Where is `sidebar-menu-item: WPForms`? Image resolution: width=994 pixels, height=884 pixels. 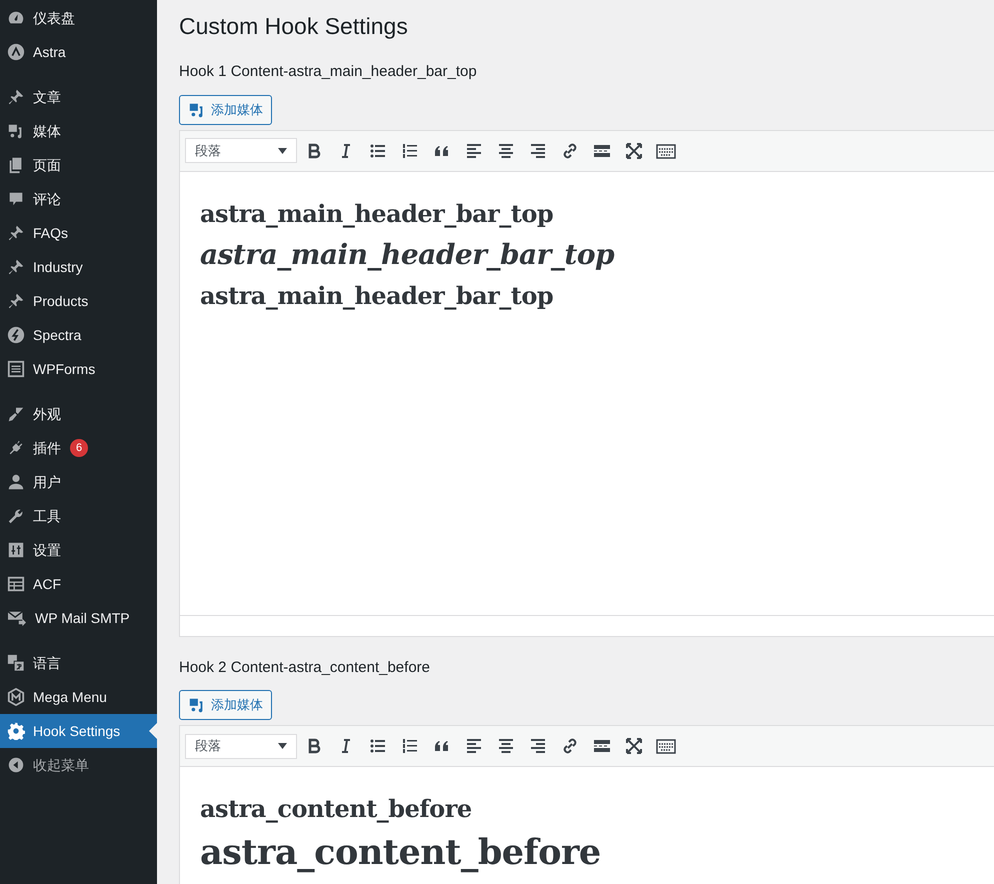 sidebar-menu-item: WPForms is located at coordinates (78, 369).